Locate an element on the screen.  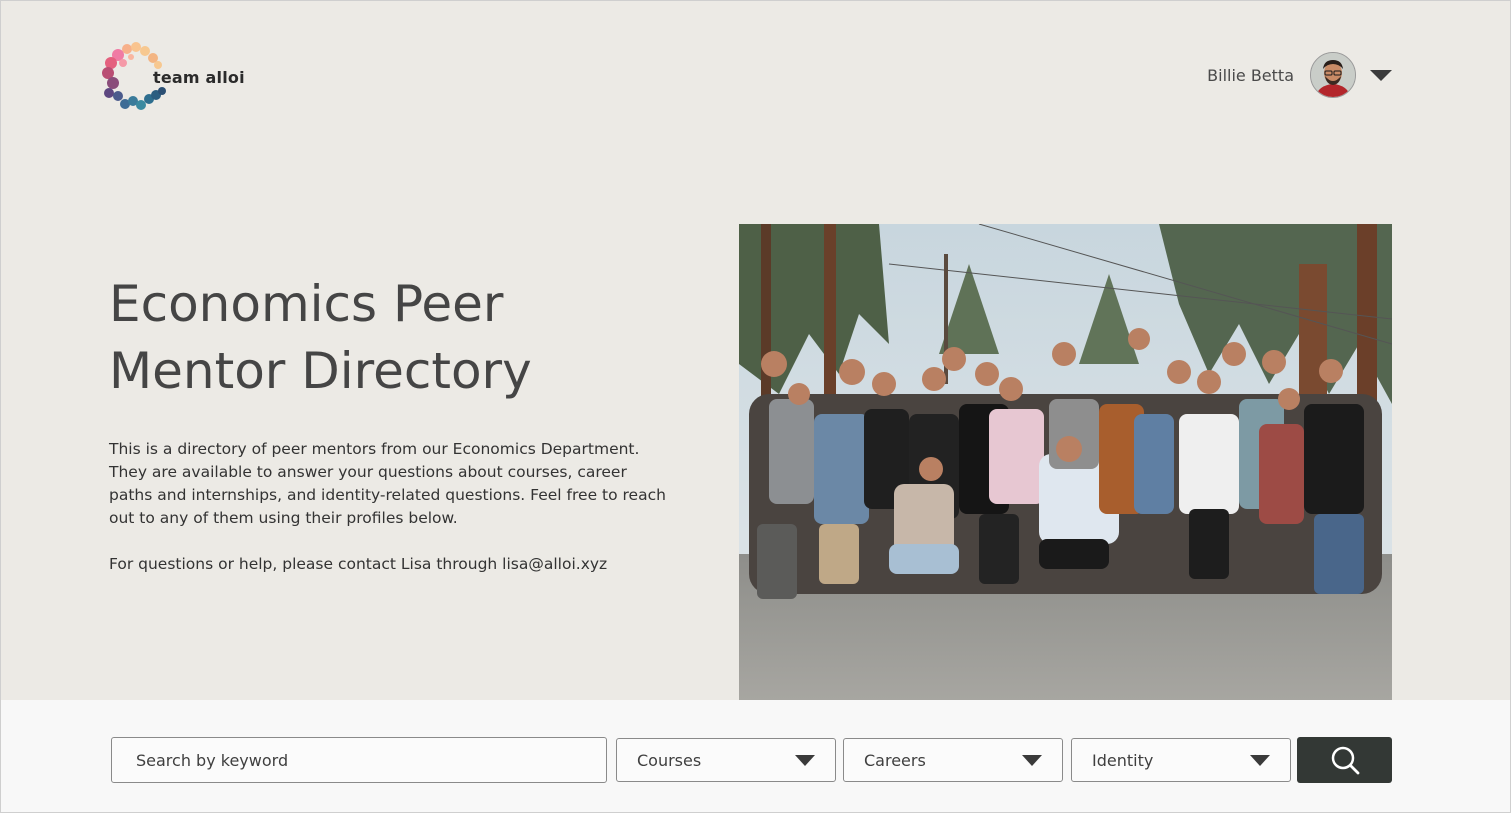
page-title-line-1: Economics Peer is located at coordinates (306, 304).